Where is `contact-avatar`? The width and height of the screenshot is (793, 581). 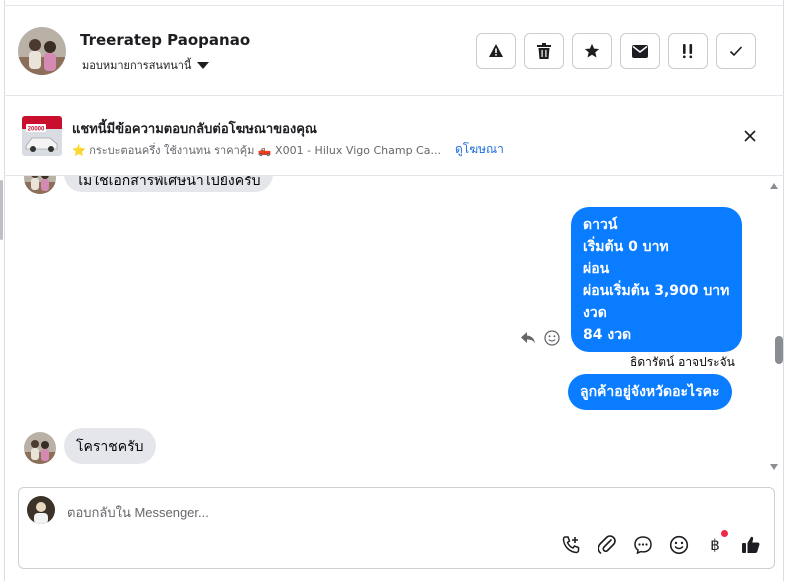
contact-avatar is located at coordinates (42, 51).